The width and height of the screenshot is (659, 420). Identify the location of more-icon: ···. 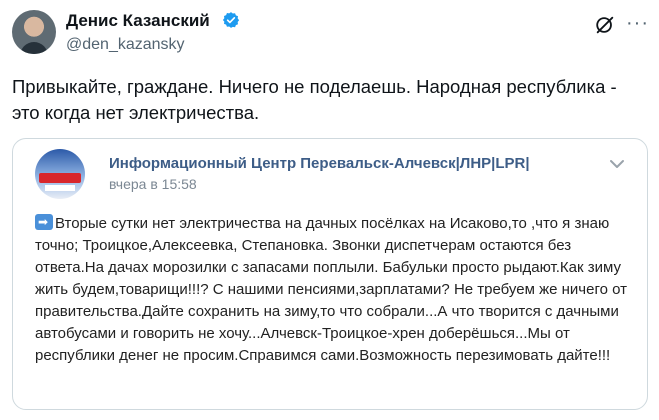
(637, 23).